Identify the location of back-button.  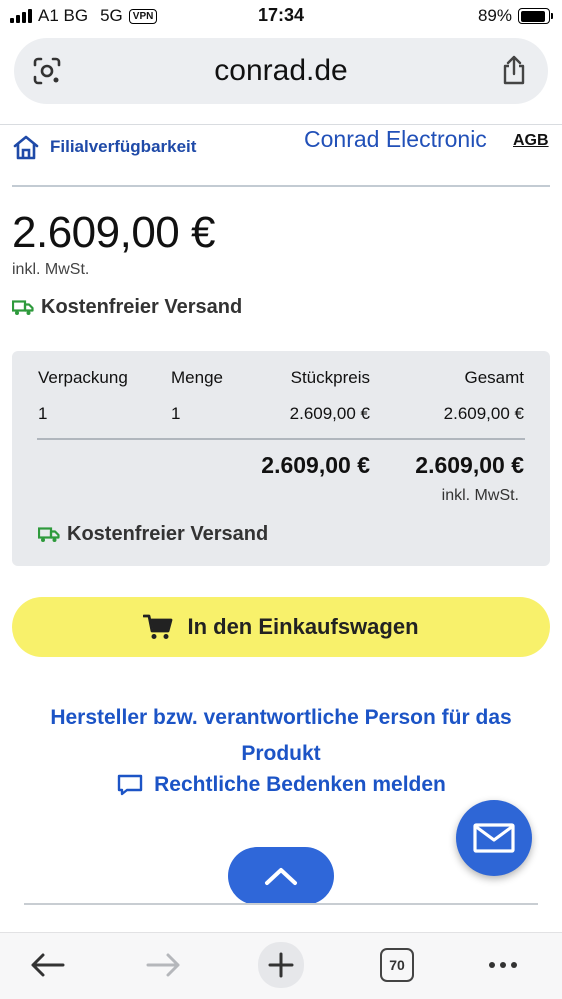
(47, 965).